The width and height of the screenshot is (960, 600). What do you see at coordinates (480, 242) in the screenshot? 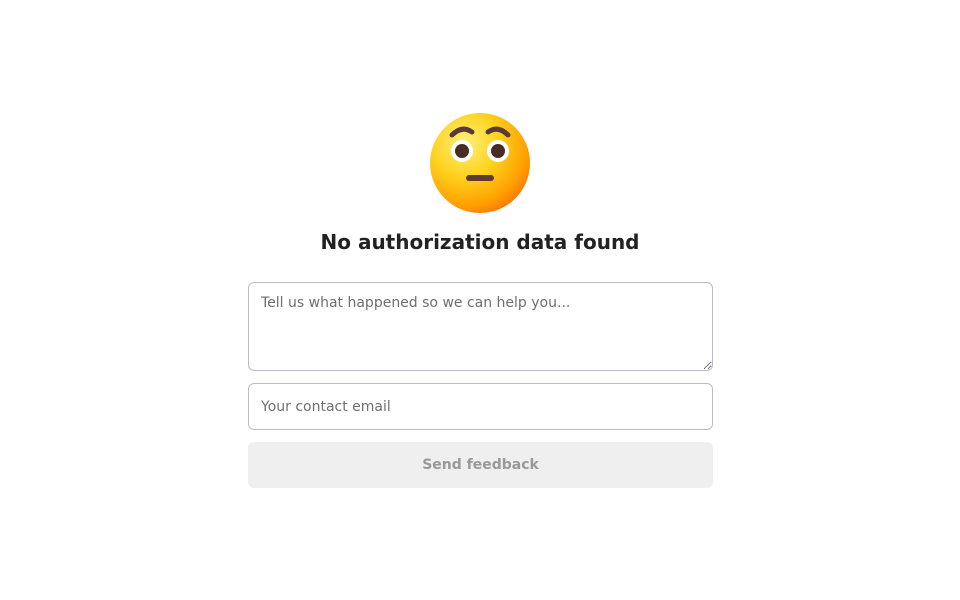
I see `page-title: No authorization data found` at bounding box center [480, 242].